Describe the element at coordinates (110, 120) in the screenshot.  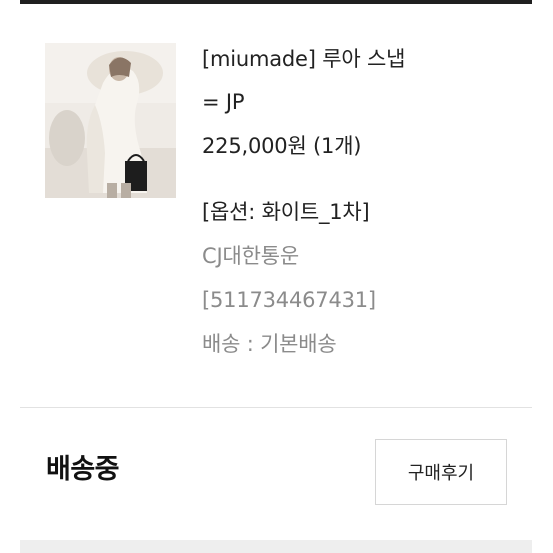
I see `product-thumbnail` at that location.